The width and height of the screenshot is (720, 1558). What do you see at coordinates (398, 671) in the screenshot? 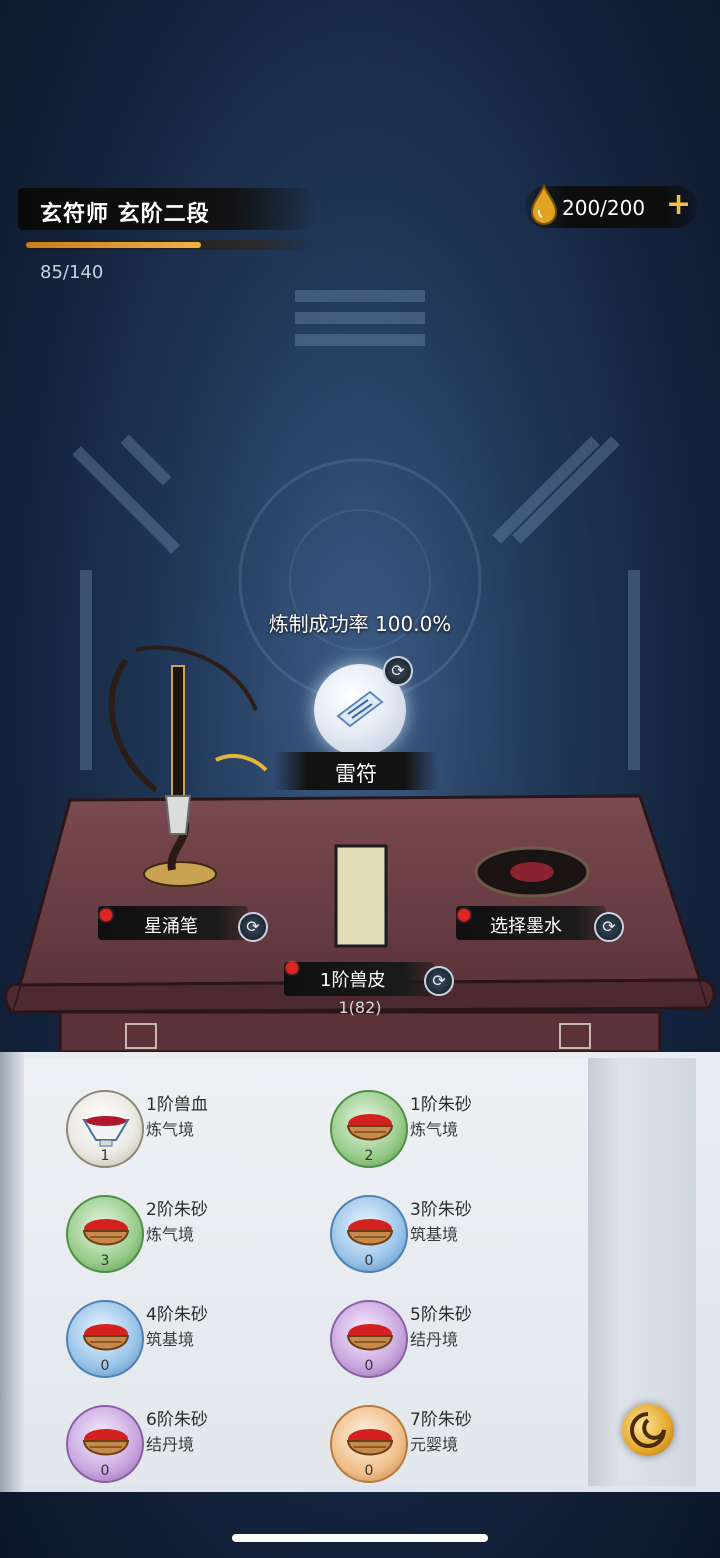
I see `refresh-icon: ⟳` at bounding box center [398, 671].